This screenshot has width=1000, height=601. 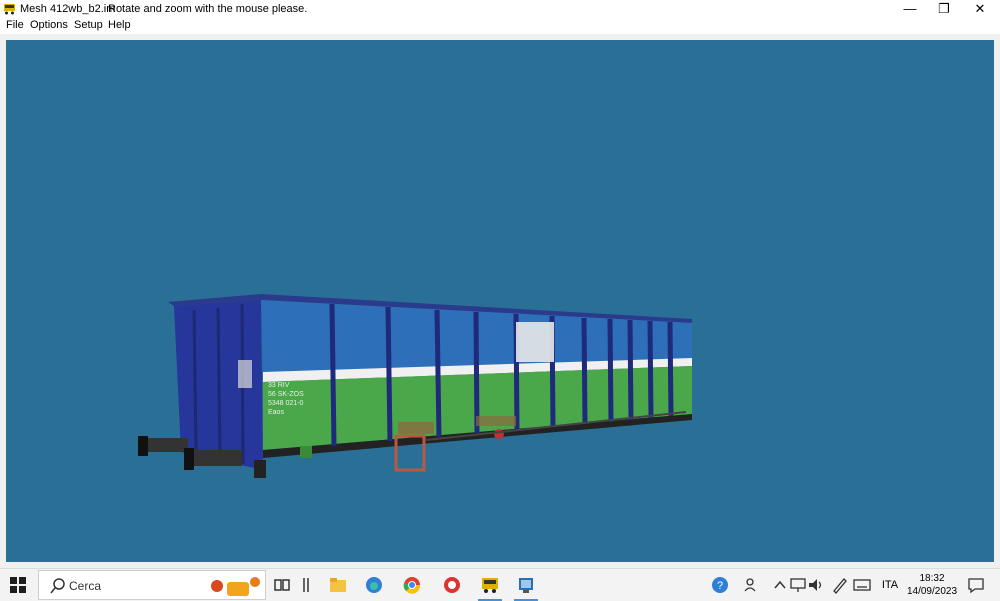 What do you see at coordinates (282, 585) in the screenshot?
I see `task-view-icon` at bounding box center [282, 585].